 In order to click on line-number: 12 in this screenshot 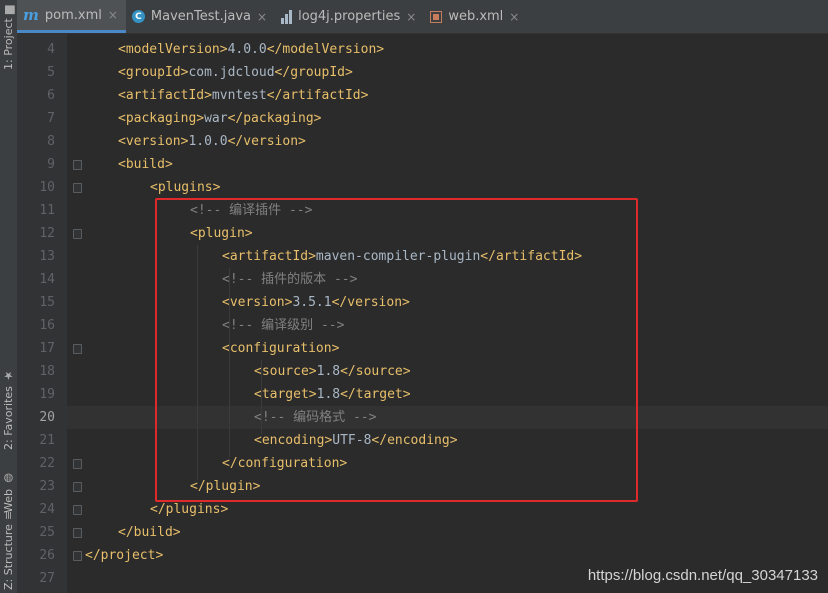, I will do `click(47, 233)`.